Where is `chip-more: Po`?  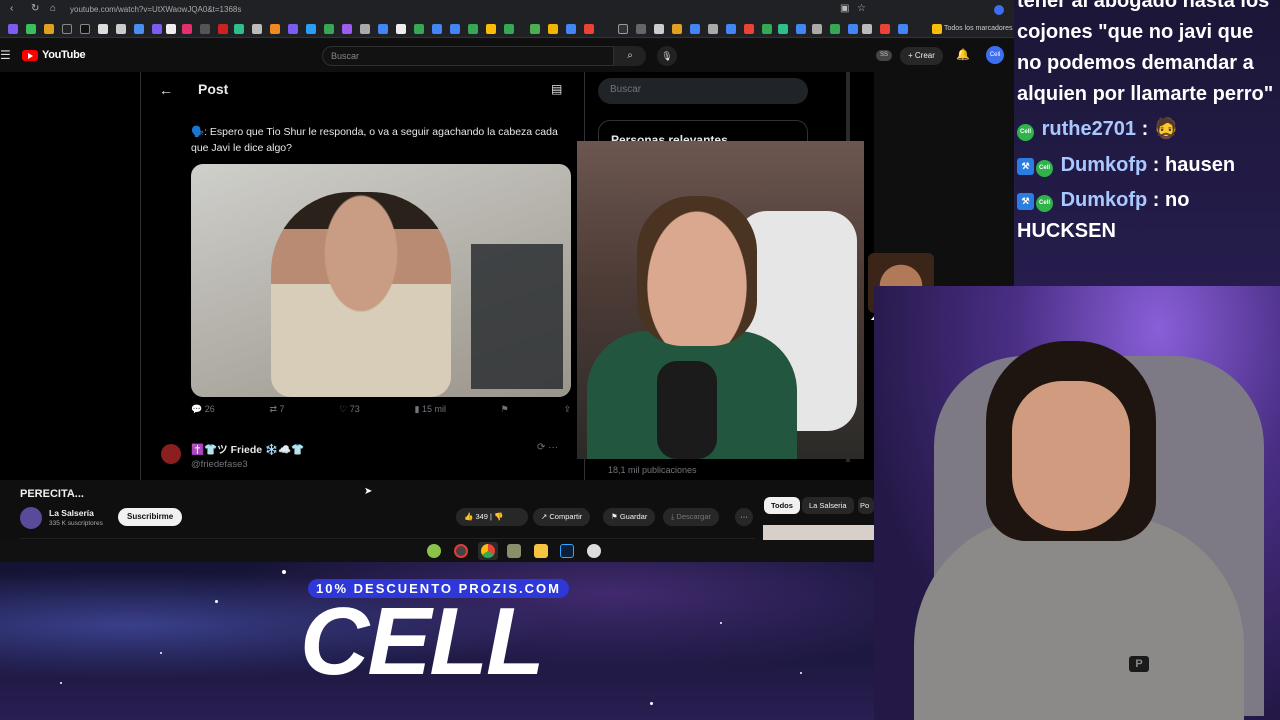
chip-more: Po is located at coordinates (866, 505).